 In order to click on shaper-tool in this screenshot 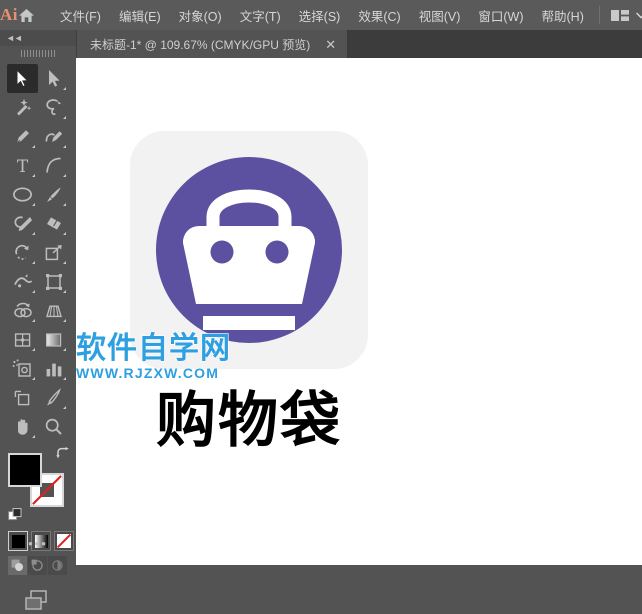, I will do `click(22, 223)`.